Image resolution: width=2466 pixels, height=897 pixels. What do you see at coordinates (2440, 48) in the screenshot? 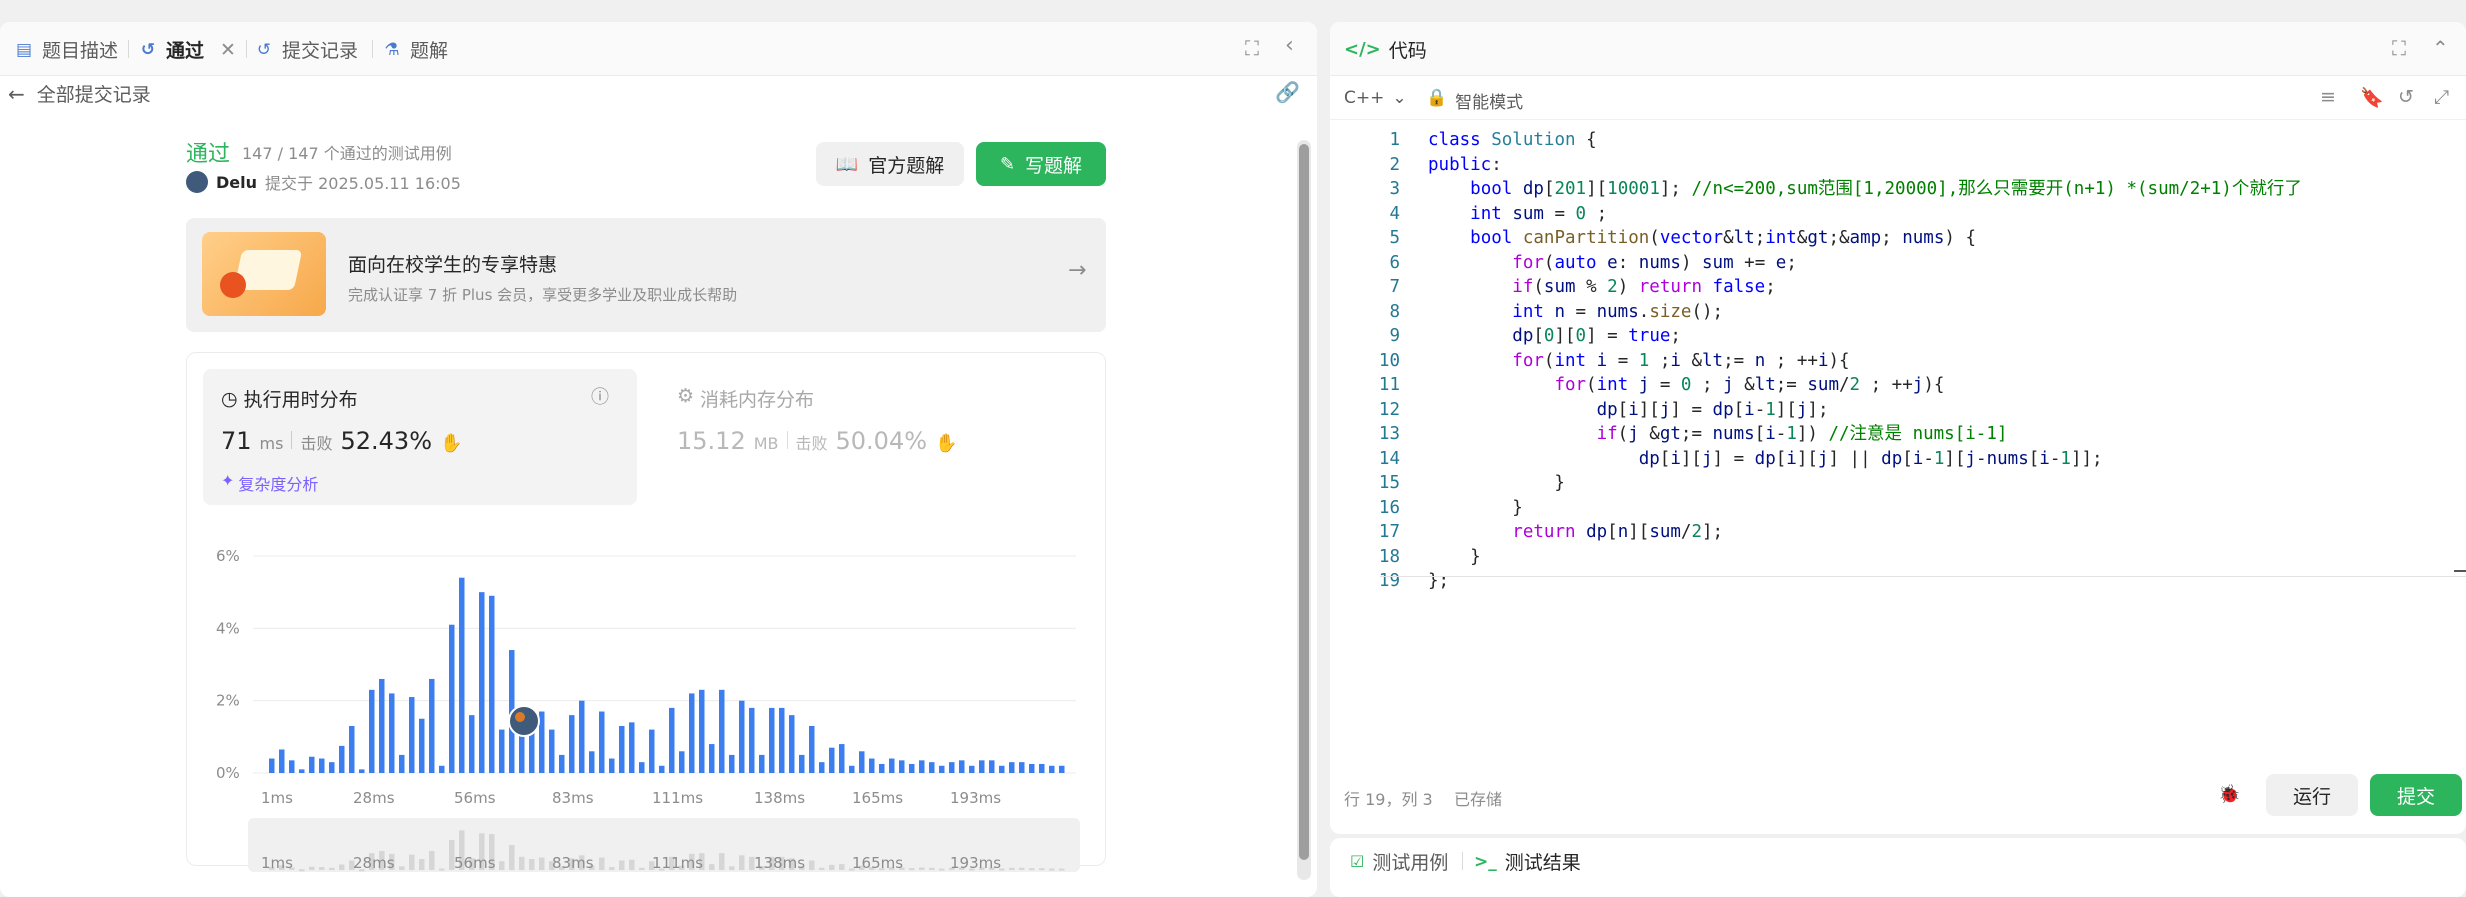
I see `chevron-up-icon: ⌃` at bounding box center [2440, 48].